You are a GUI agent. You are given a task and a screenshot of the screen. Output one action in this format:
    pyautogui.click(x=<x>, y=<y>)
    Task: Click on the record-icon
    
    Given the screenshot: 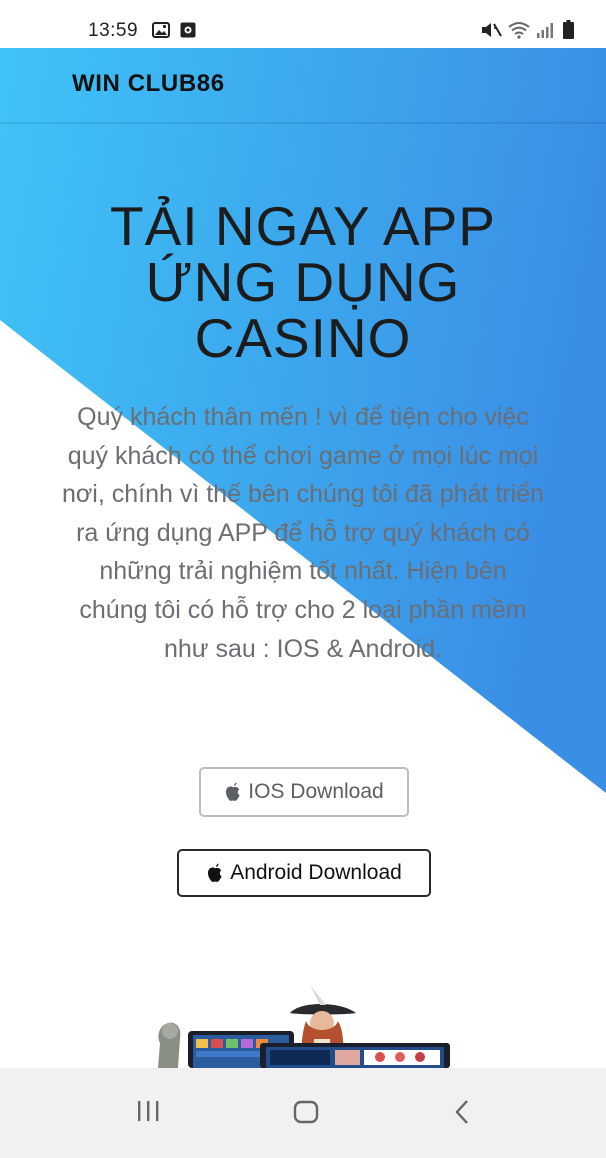 What is the action you would take?
    pyautogui.click(x=188, y=30)
    